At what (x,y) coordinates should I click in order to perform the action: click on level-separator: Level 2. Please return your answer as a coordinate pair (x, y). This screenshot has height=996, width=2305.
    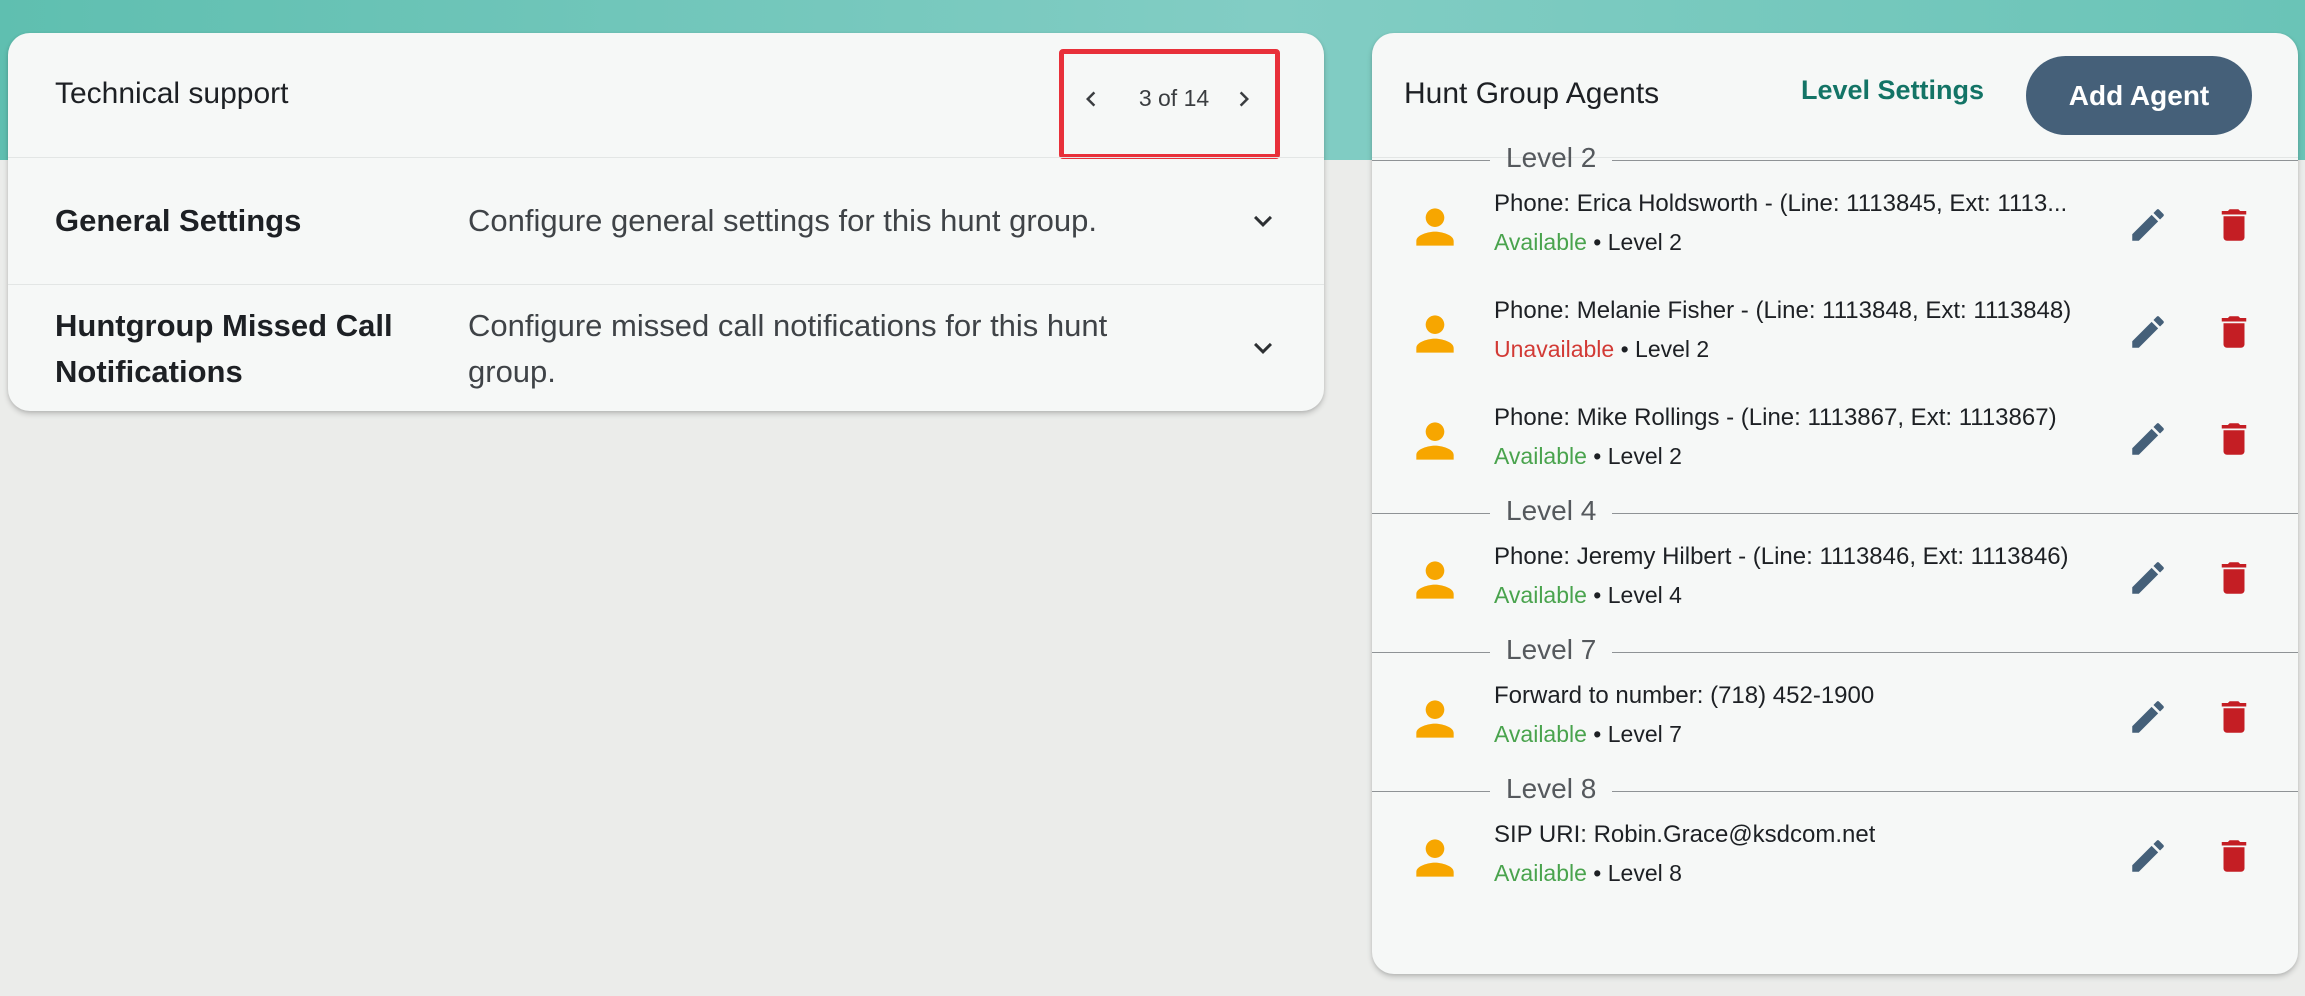
    Looking at the image, I should click on (1835, 158).